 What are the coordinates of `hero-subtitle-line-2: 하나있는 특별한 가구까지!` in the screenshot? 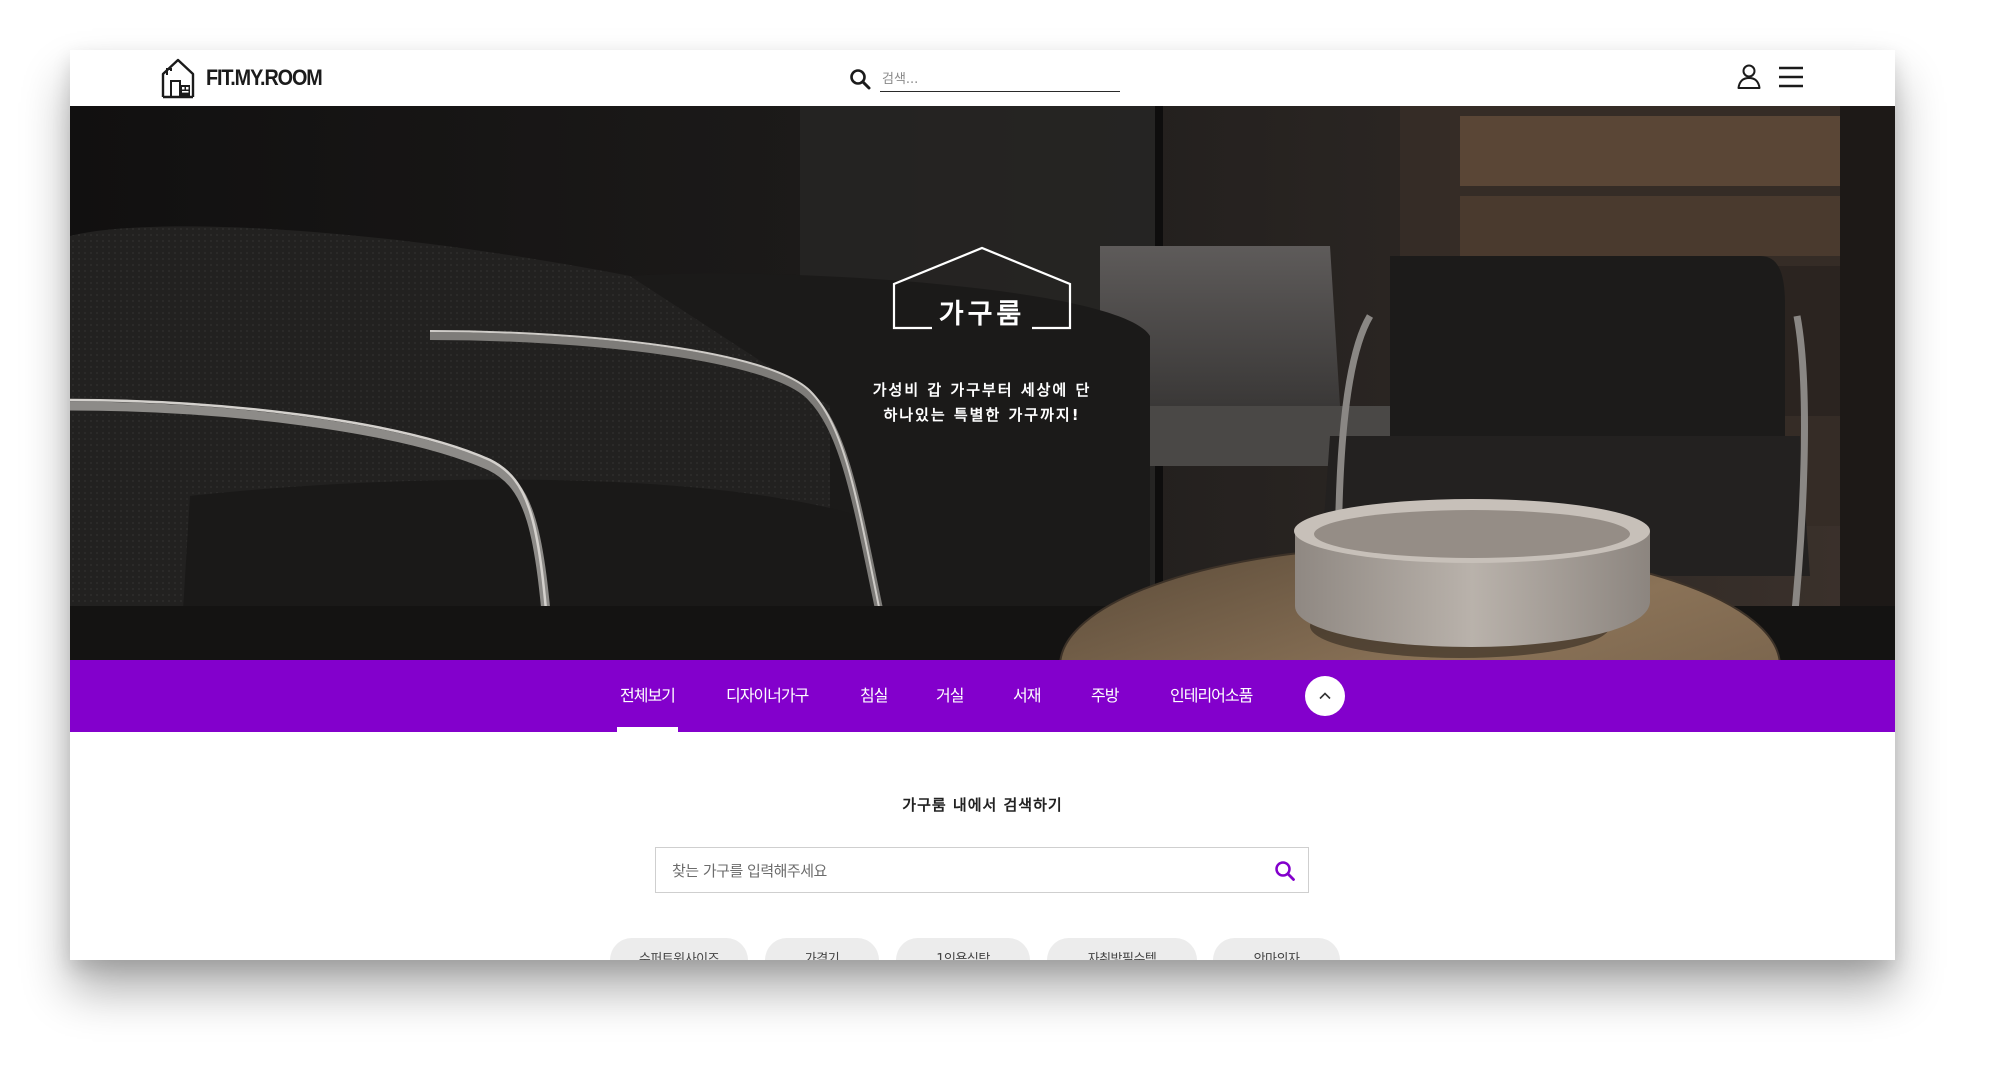 It's located at (982, 415).